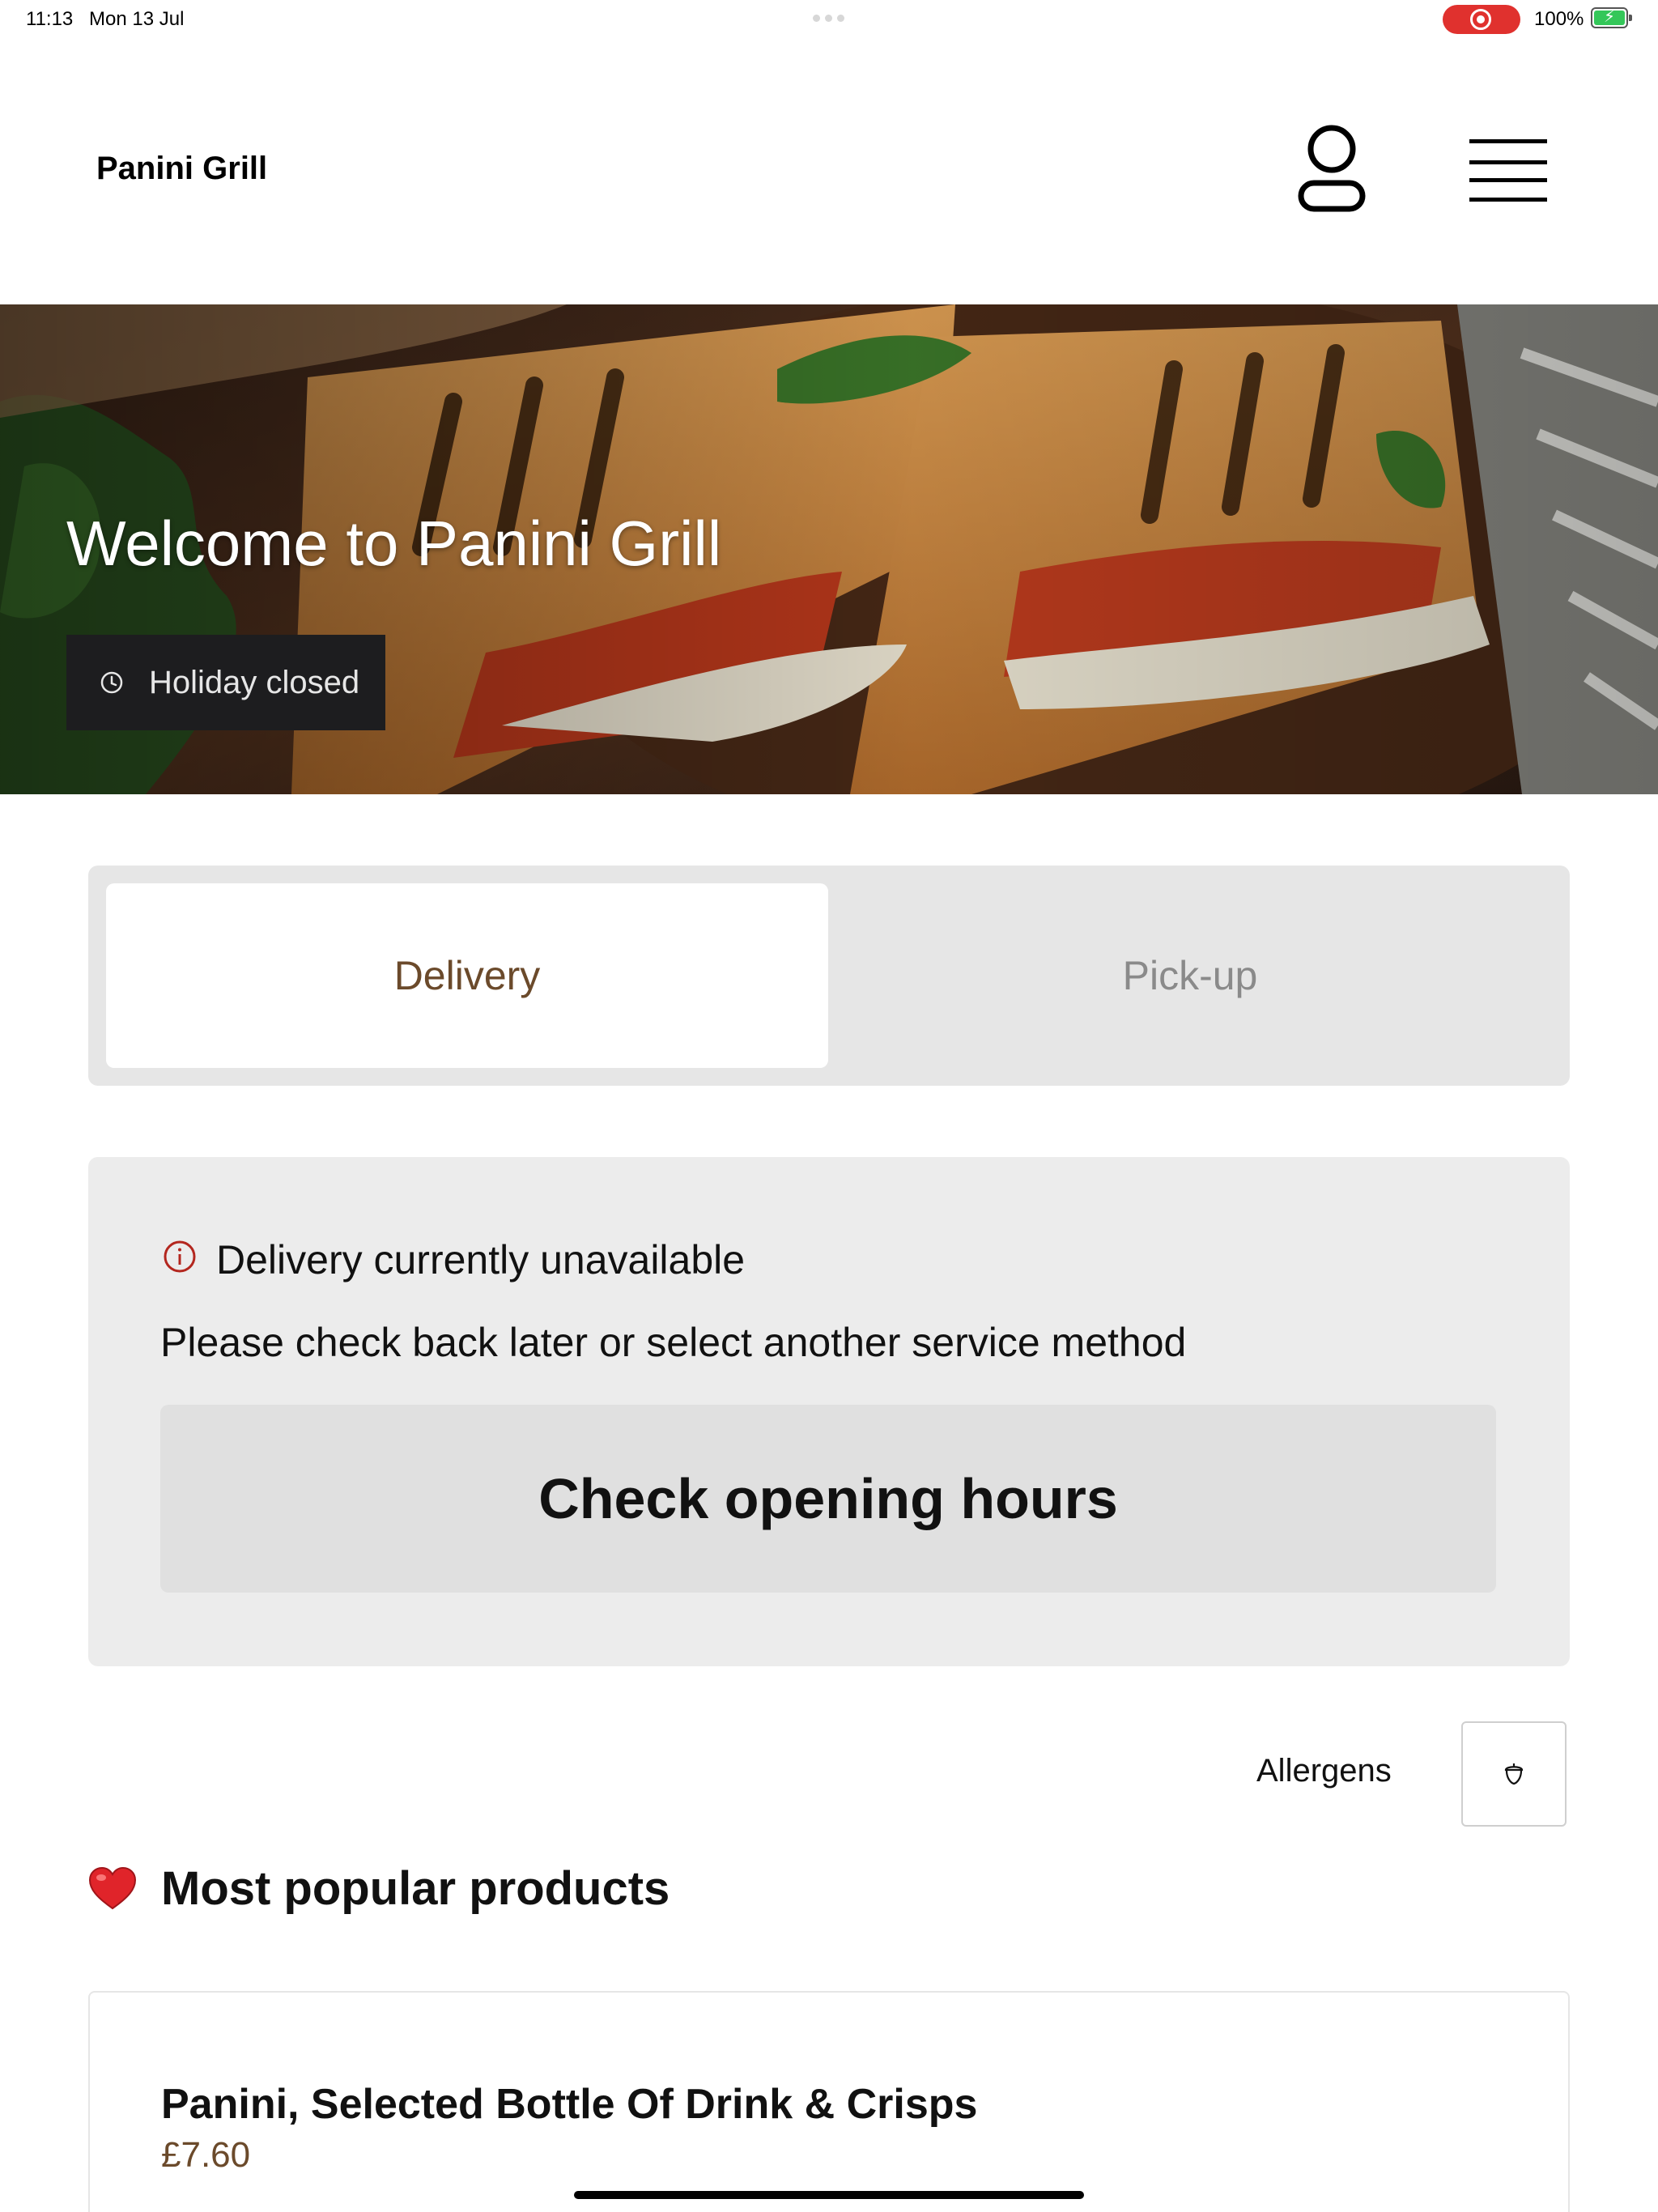 Image resolution: width=1658 pixels, height=2212 pixels. I want to click on multitasking-dots-icon, so click(829, 19).